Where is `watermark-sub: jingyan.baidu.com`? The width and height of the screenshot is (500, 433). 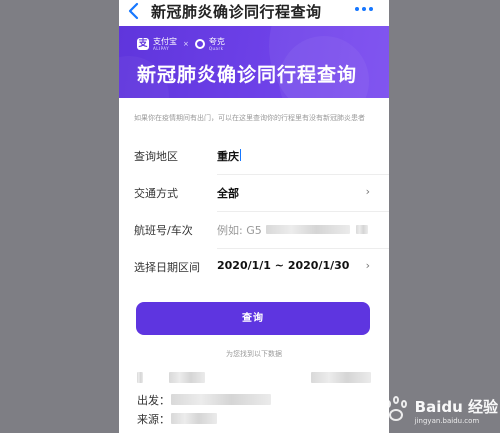
watermark-sub: jingyan.baidu.com is located at coordinates (447, 420).